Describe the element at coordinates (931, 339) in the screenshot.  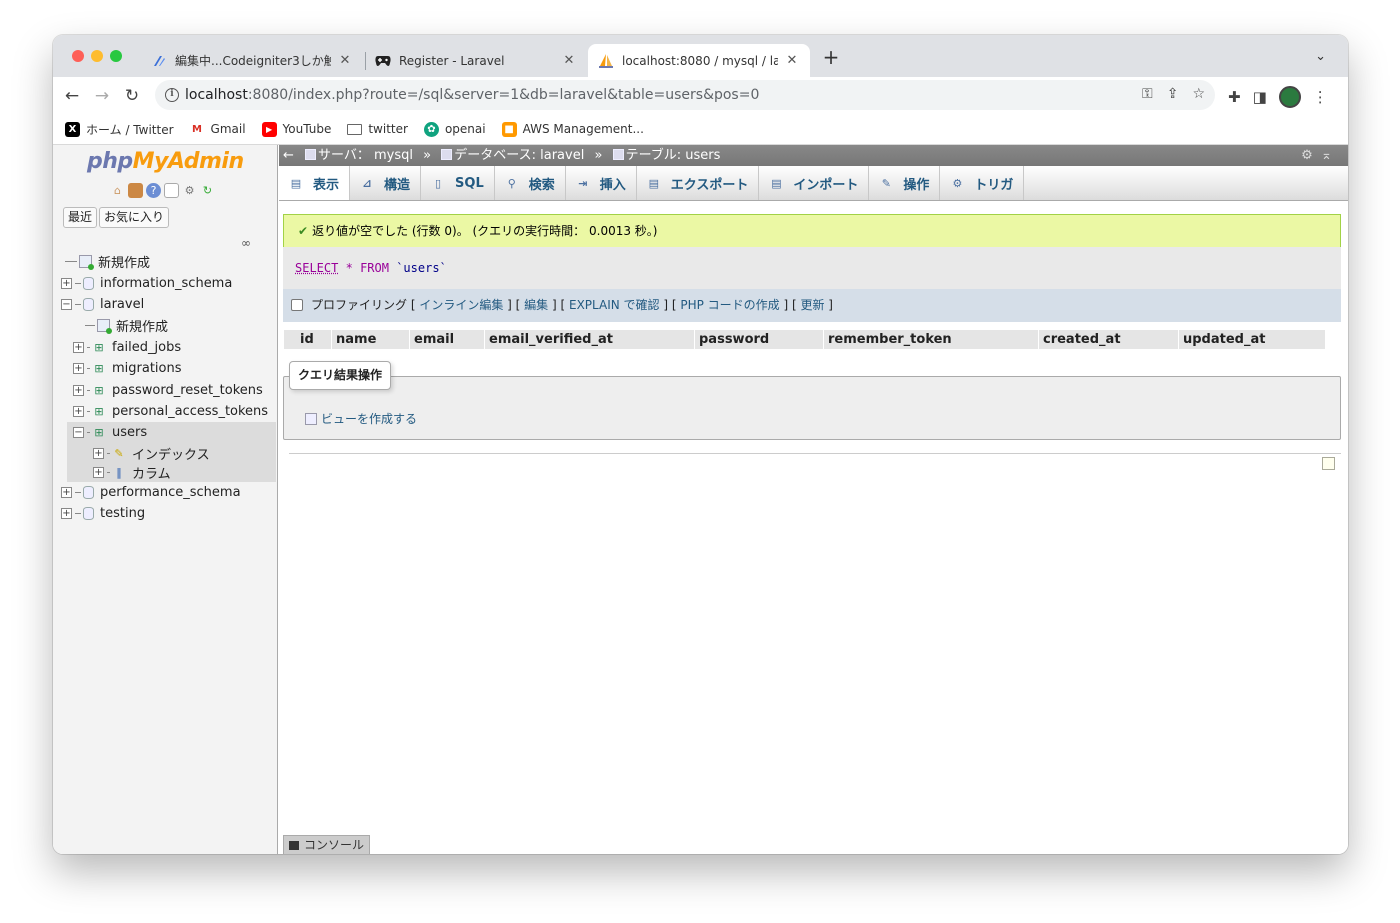
I see `column-header: remember_token` at that location.